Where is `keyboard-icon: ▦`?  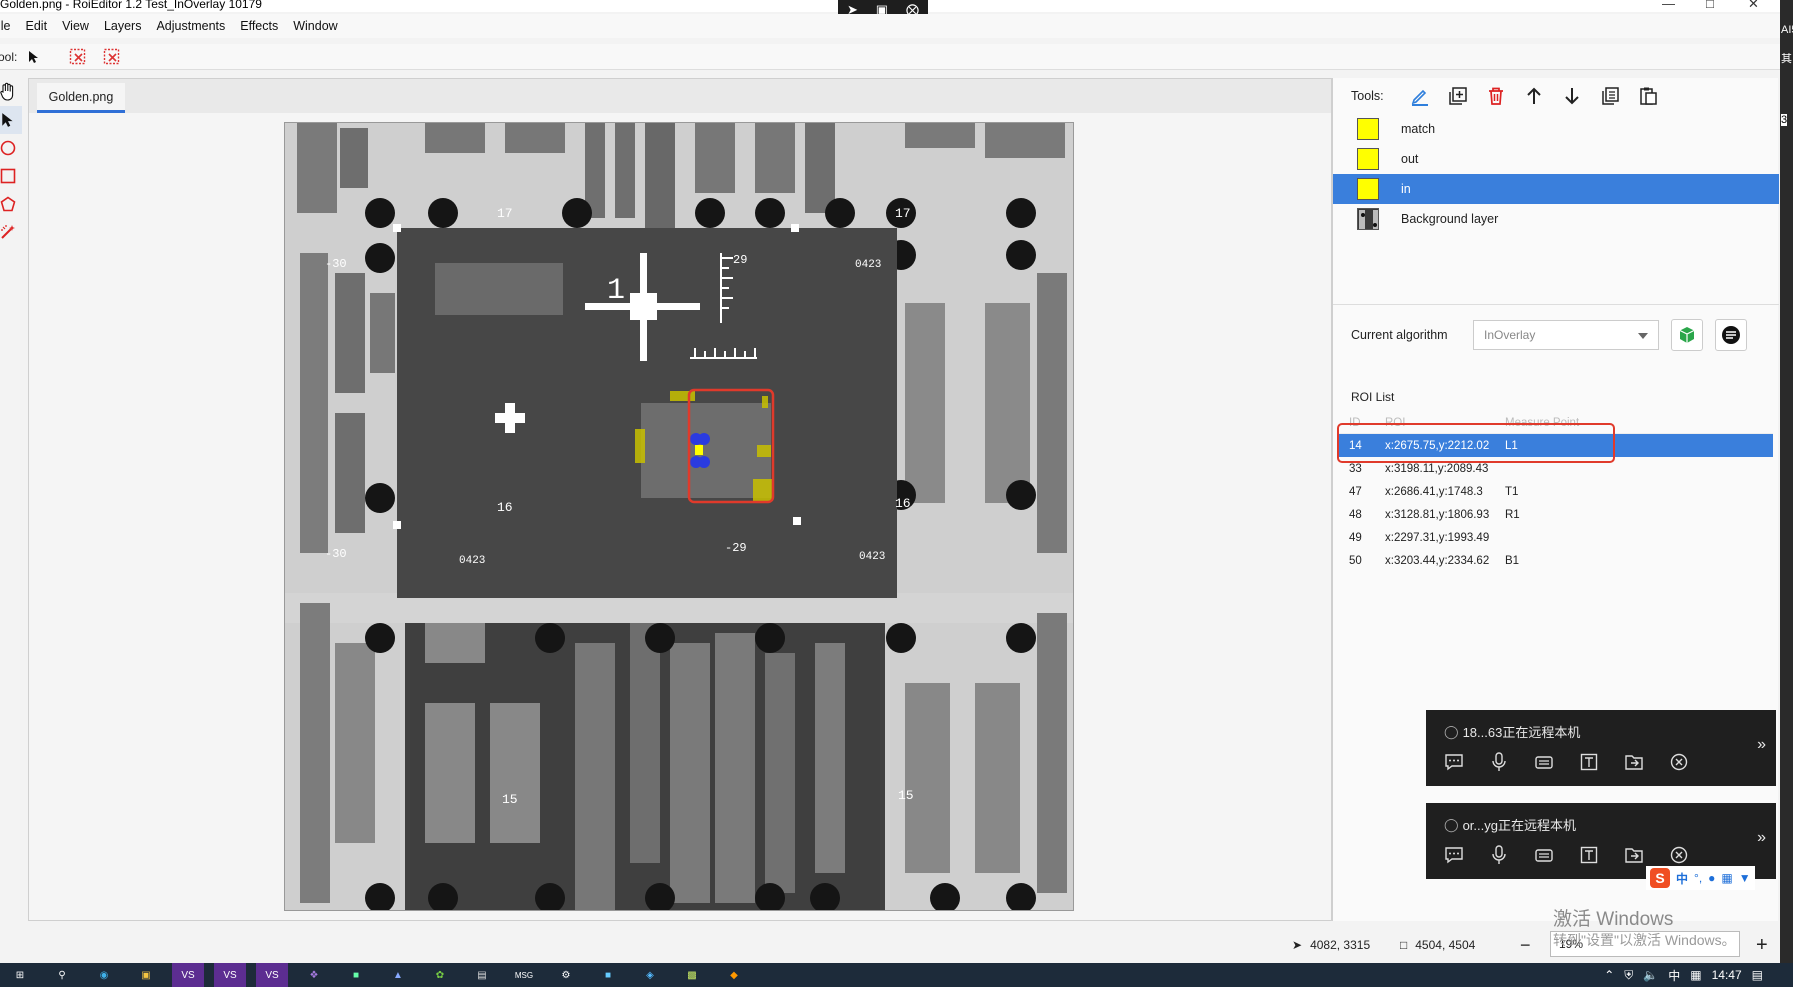 keyboard-icon: ▦ is located at coordinates (1726, 878).